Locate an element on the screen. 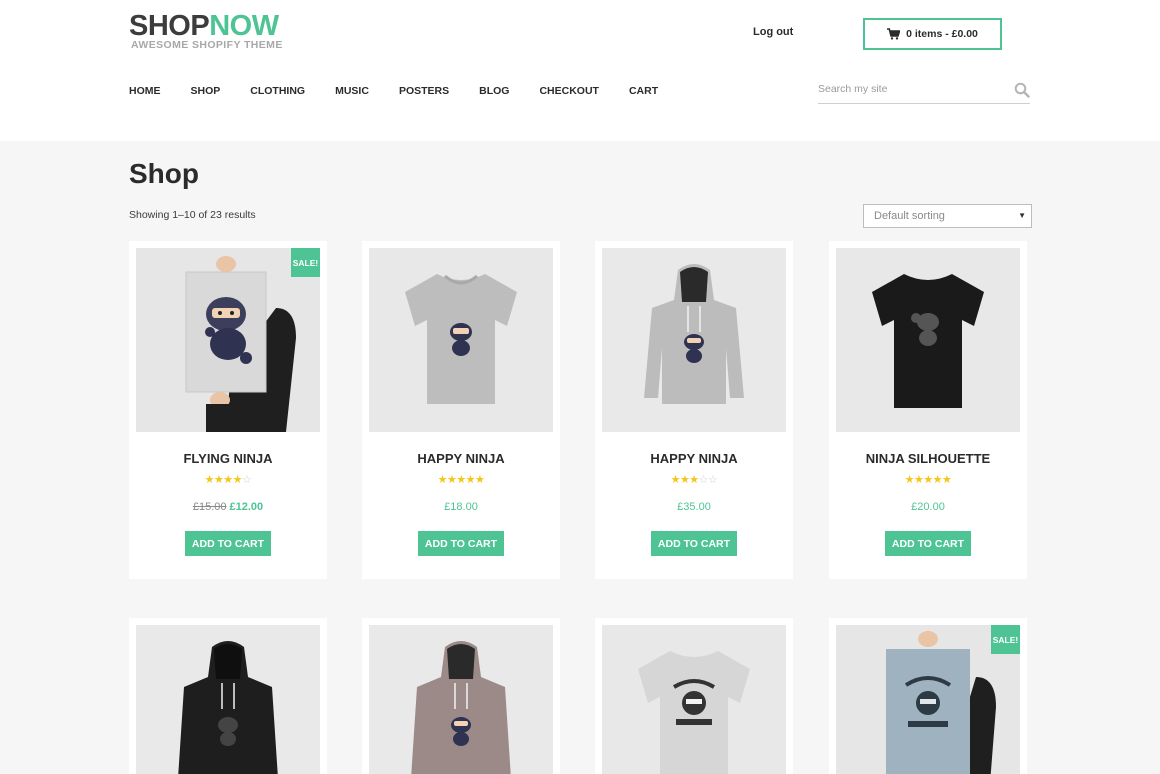 Image resolution: width=1160 pixels, height=774 pixels. sort-select: Default sorting ▼ is located at coordinates (947, 216).